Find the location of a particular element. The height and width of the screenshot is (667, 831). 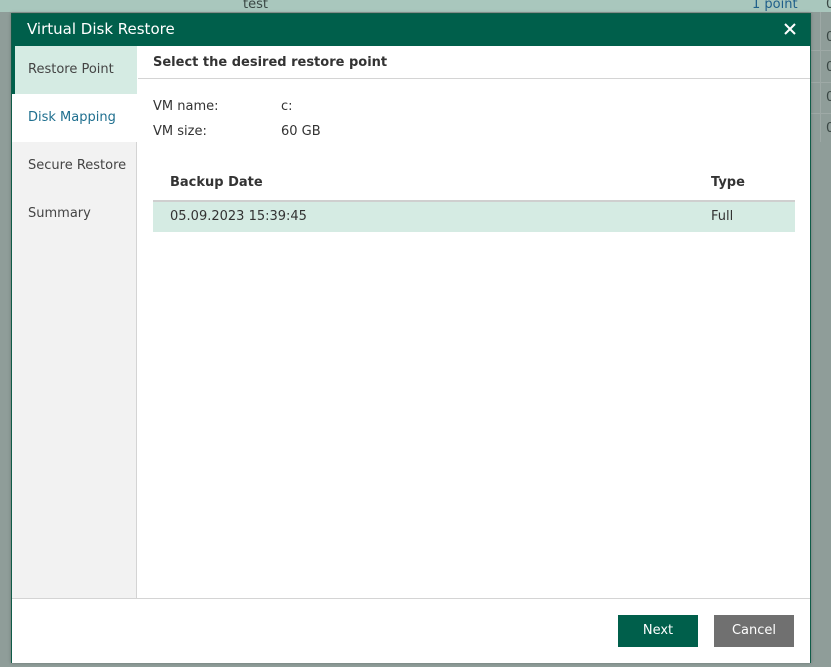

backup-type-cell: Full is located at coordinates (722, 216).